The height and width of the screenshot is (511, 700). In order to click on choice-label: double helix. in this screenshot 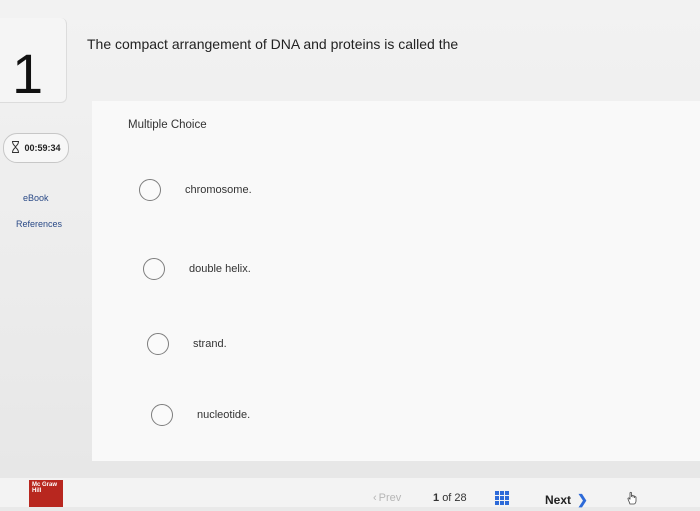, I will do `click(220, 269)`.